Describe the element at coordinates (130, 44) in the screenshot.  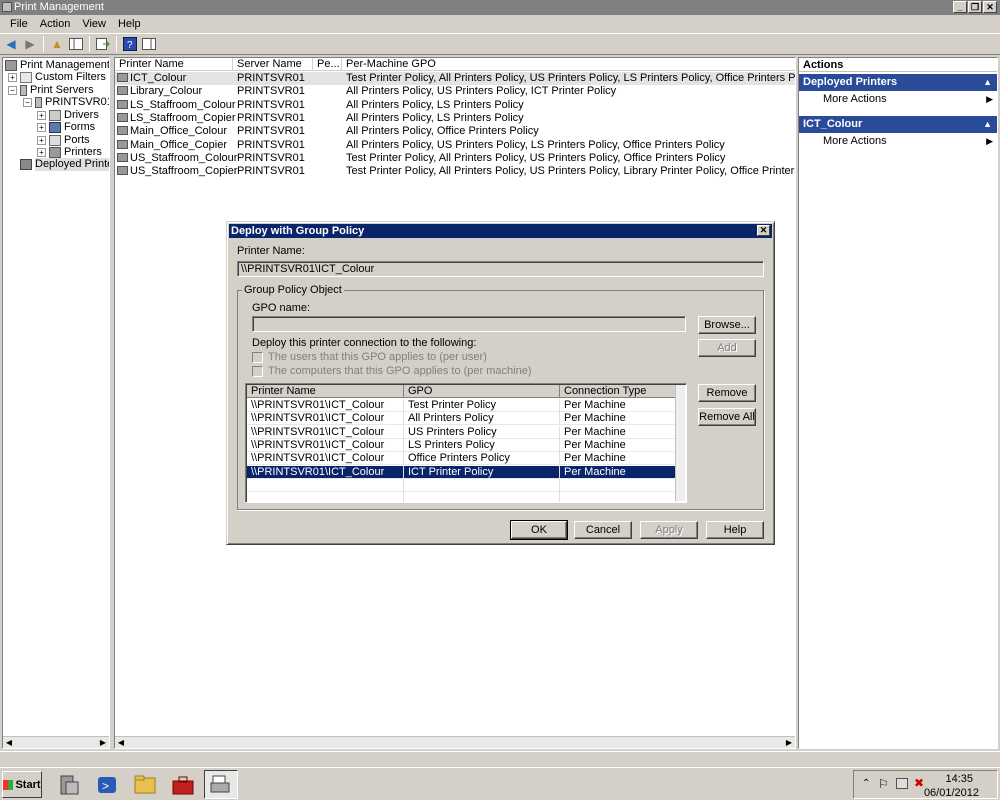
I see `help-icon: ?` at that location.